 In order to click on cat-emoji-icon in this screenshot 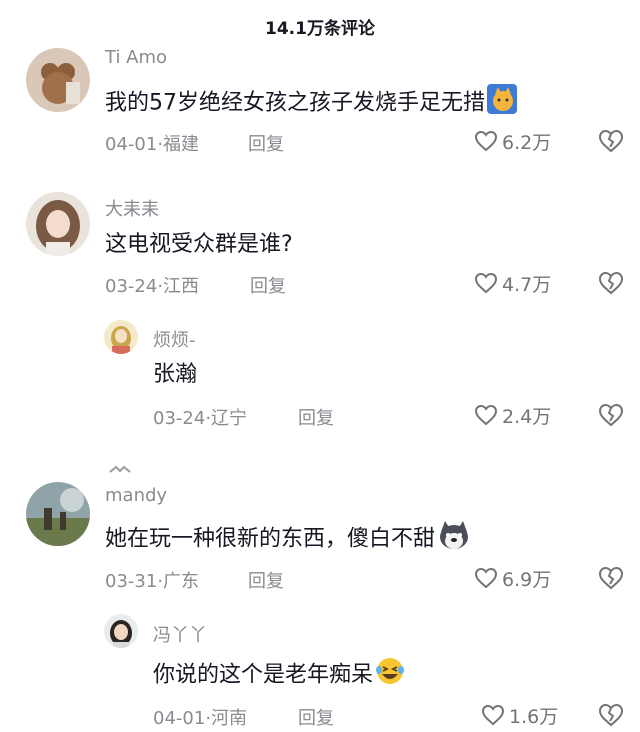, I will do `click(502, 103)`.